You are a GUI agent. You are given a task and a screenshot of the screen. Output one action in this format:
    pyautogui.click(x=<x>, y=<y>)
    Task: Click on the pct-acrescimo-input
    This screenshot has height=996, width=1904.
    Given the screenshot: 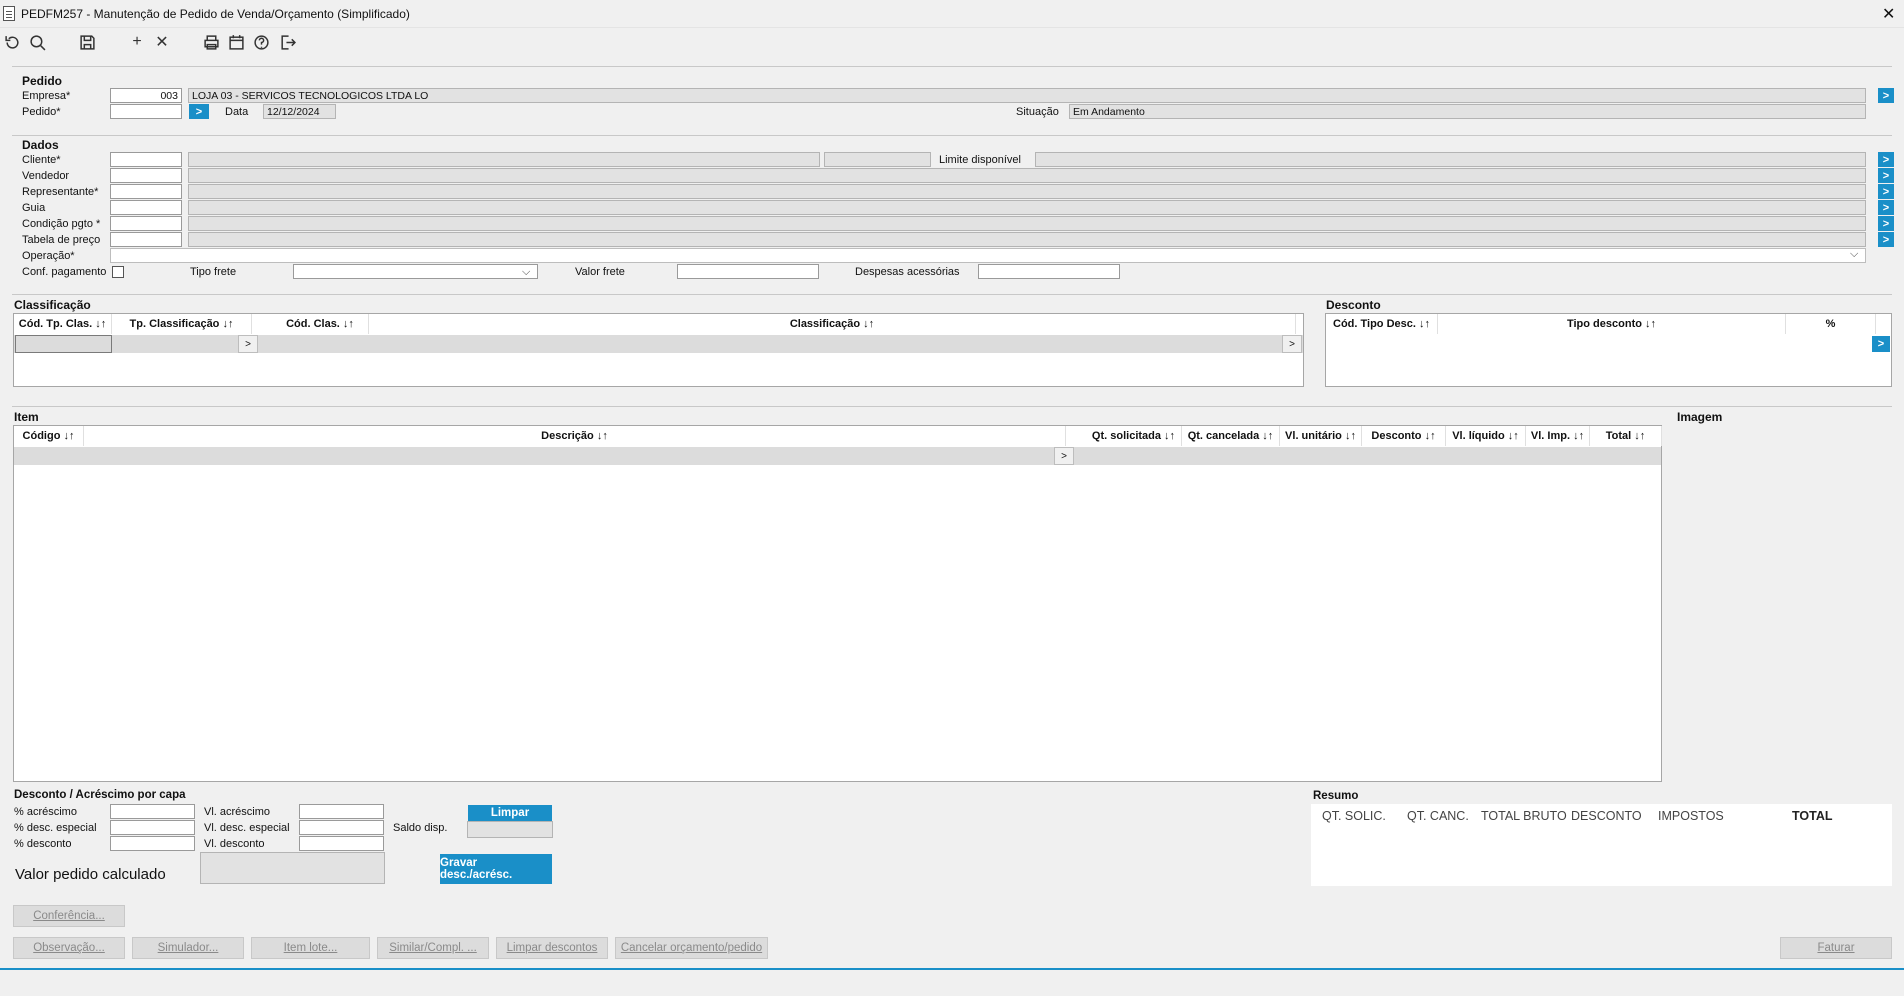 What is the action you would take?
    pyautogui.click(x=152, y=811)
    